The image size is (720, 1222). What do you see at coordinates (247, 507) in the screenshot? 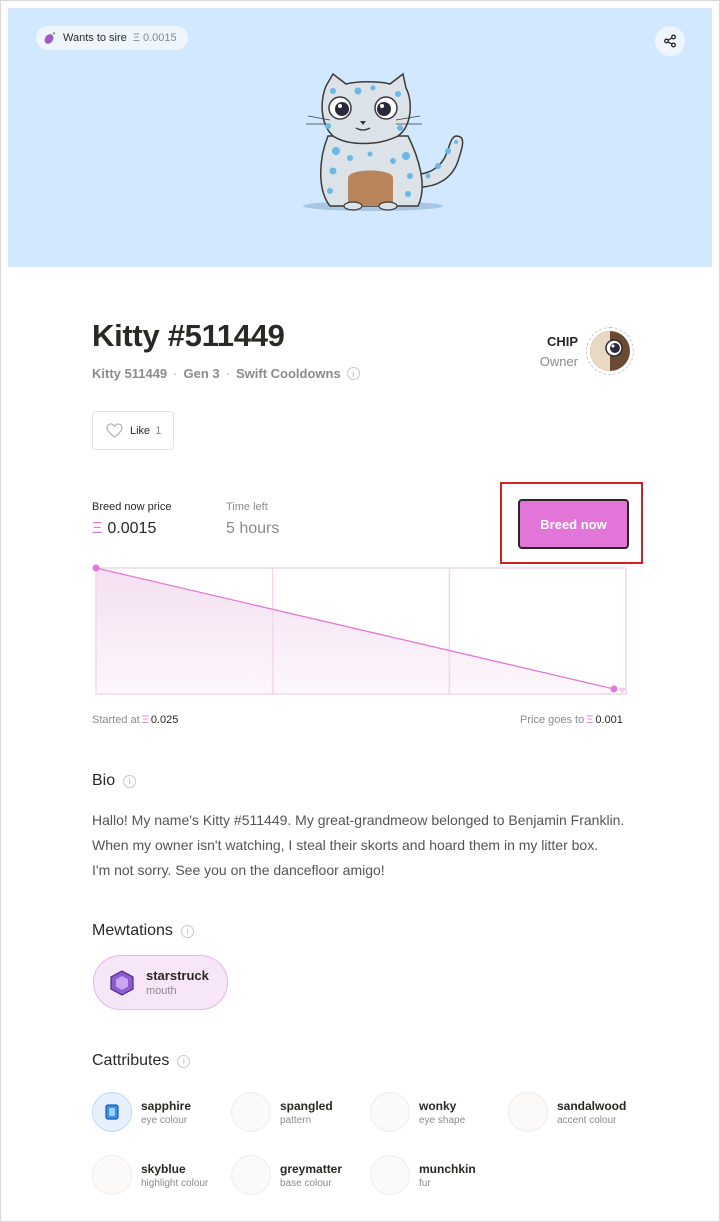
I see `time-left-label: Time left` at bounding box center [247, 507].